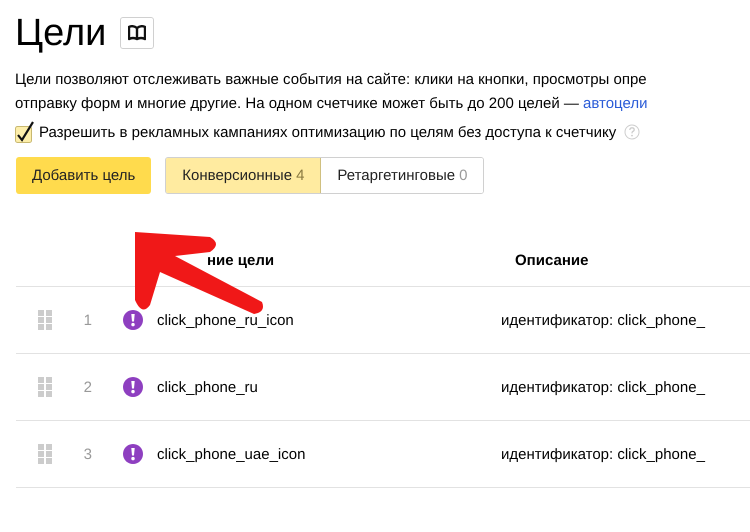 The image size is (750, 532). What do you see at coordinates (88, 320) in the screenshot?
I see `row-number: 1` at bounding box center [88, 320].